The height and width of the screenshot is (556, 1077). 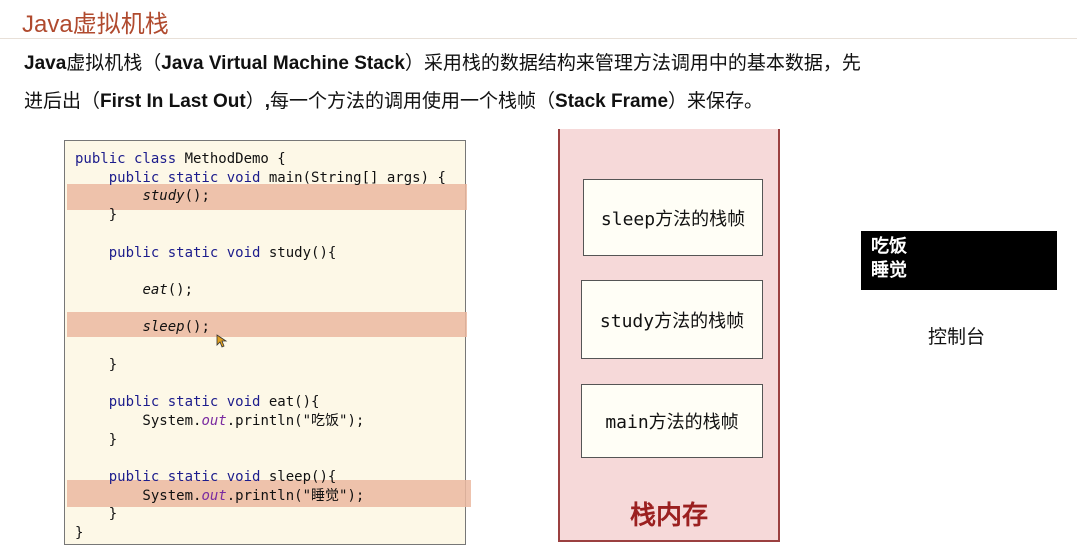 I want to click on description-line-2-run-1: First In Last Out, so click(x=173, y=101).